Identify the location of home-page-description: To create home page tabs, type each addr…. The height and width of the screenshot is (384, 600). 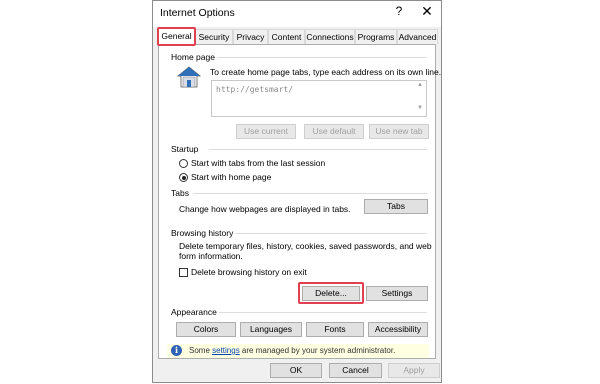
(326, 72).